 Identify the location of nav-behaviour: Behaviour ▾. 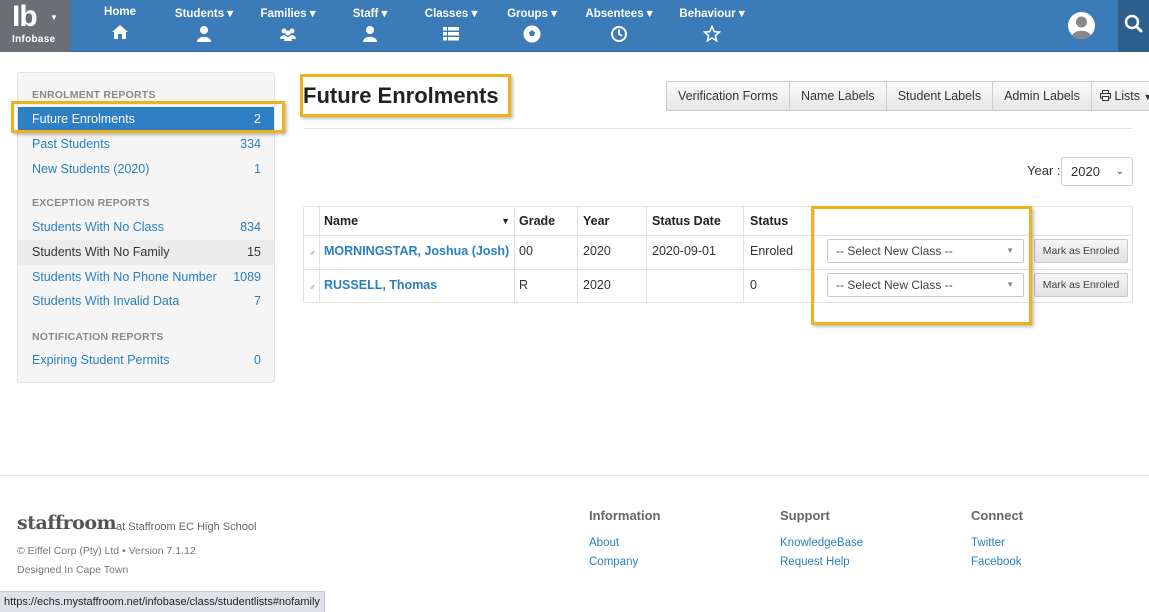
(712, 26).